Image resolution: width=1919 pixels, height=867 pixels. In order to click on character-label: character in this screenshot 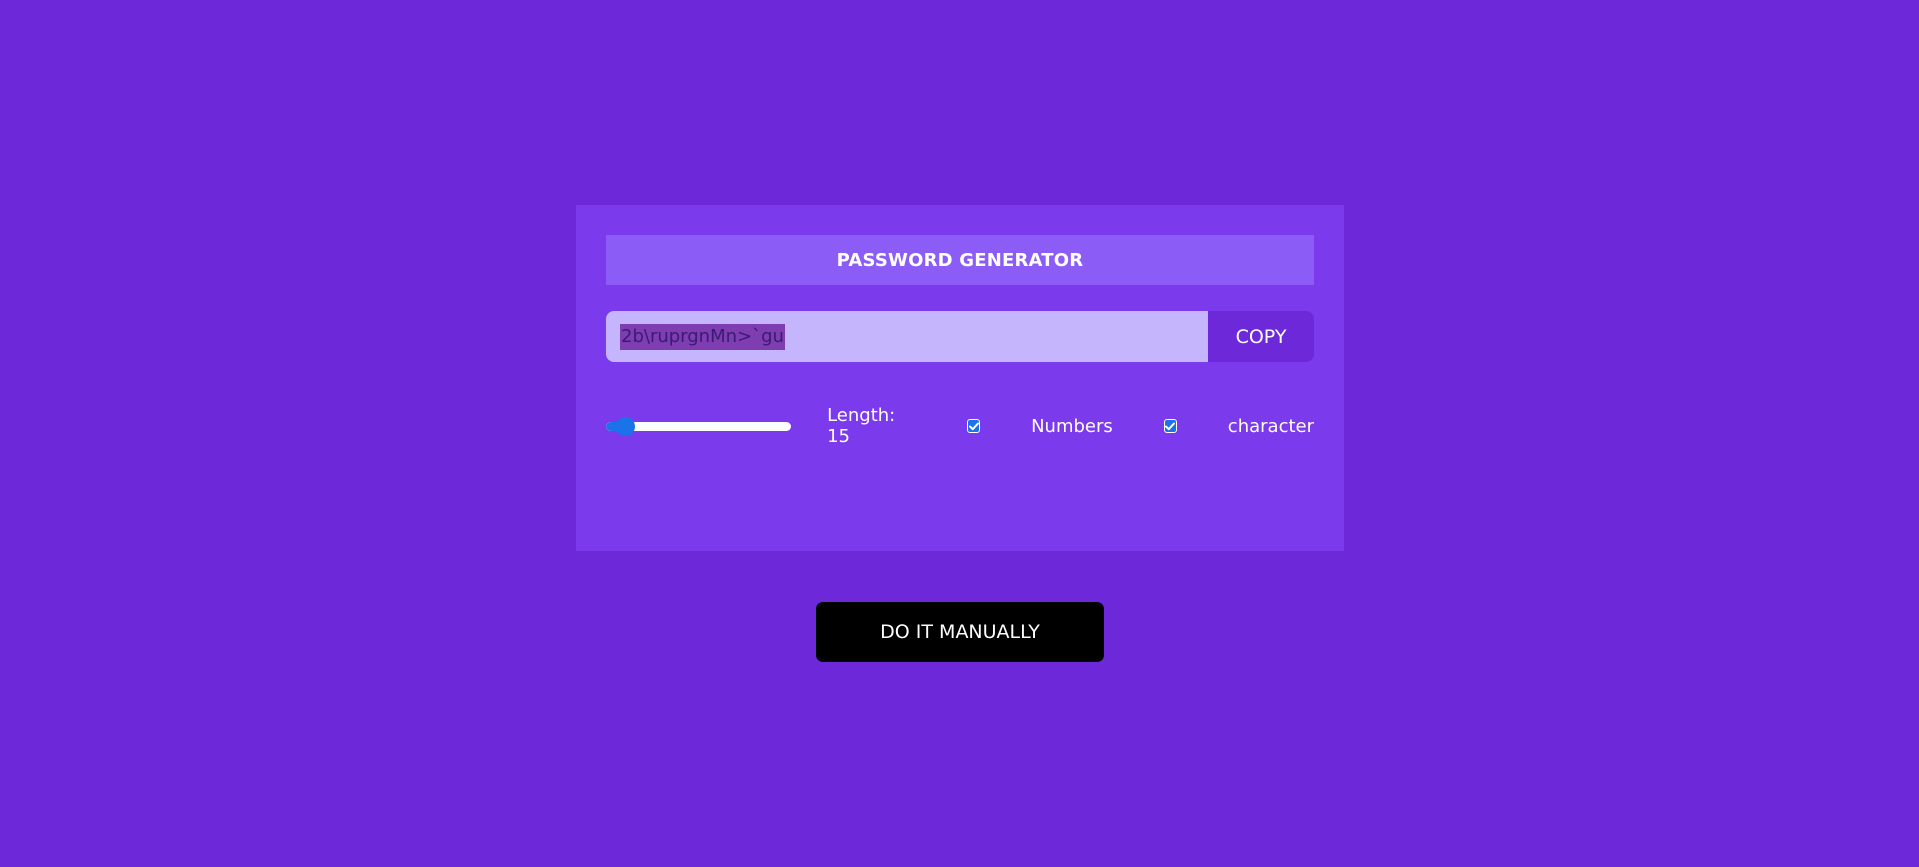, I will do `click(1270, 426)`.